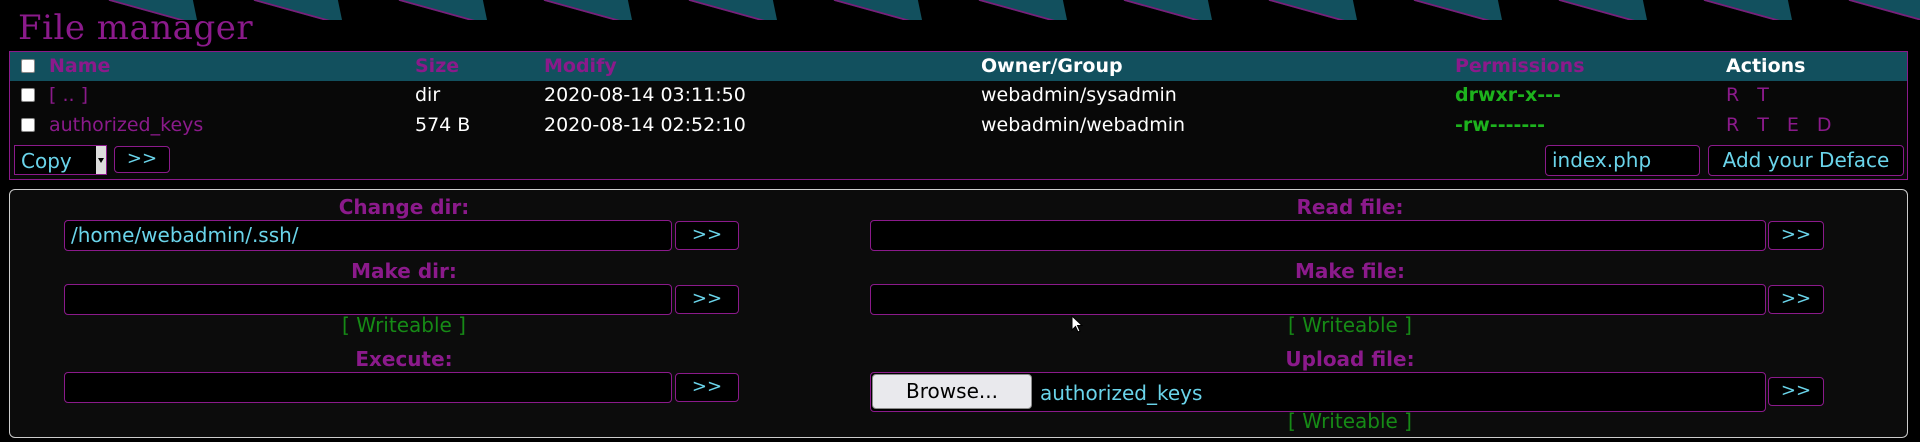  Describe the element at coordinates (1806, 160) in the screenshot. I see `add-deface-button: Add your Deface` at that location.